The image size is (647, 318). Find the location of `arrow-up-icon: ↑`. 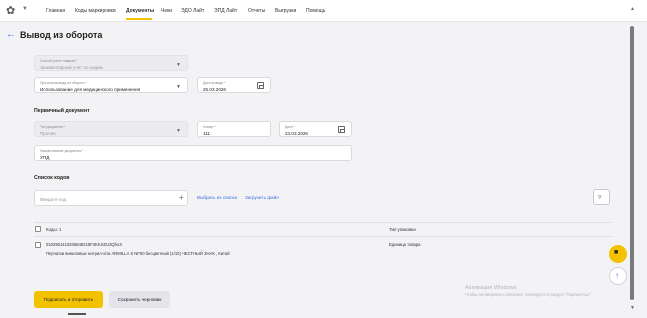

arrow-up-icon: ↑ is located at coordinates (617, 275).